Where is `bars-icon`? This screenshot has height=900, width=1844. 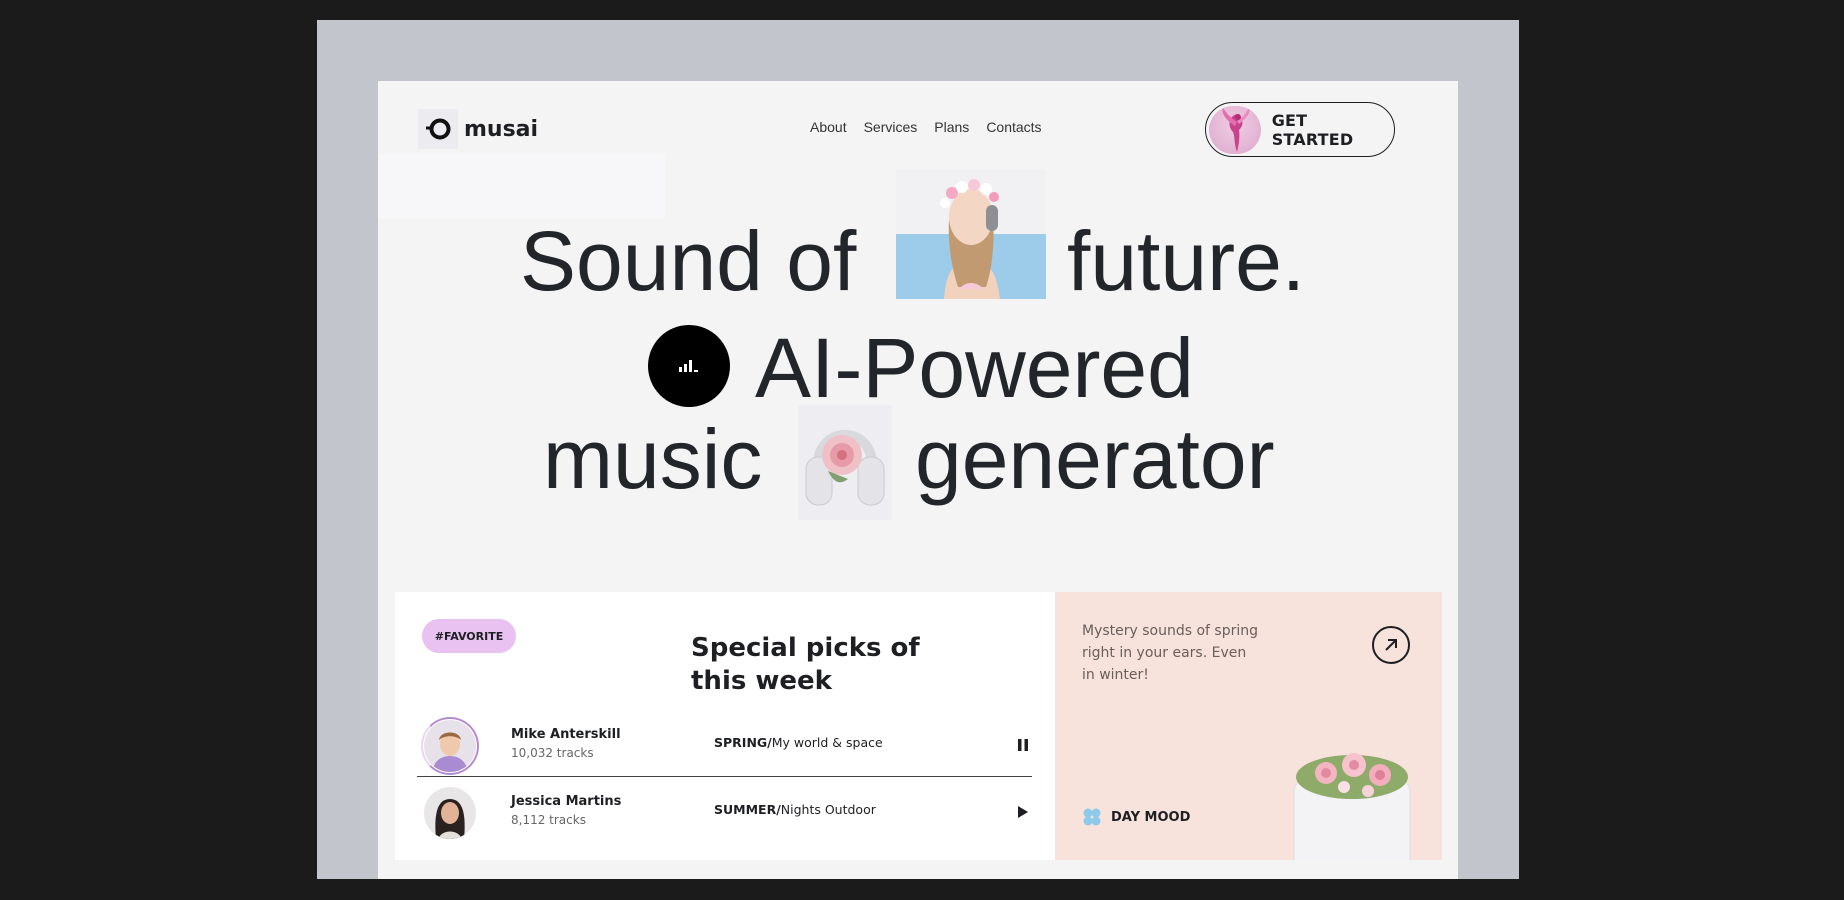
bars-icon is located at coordinates (689, 366).